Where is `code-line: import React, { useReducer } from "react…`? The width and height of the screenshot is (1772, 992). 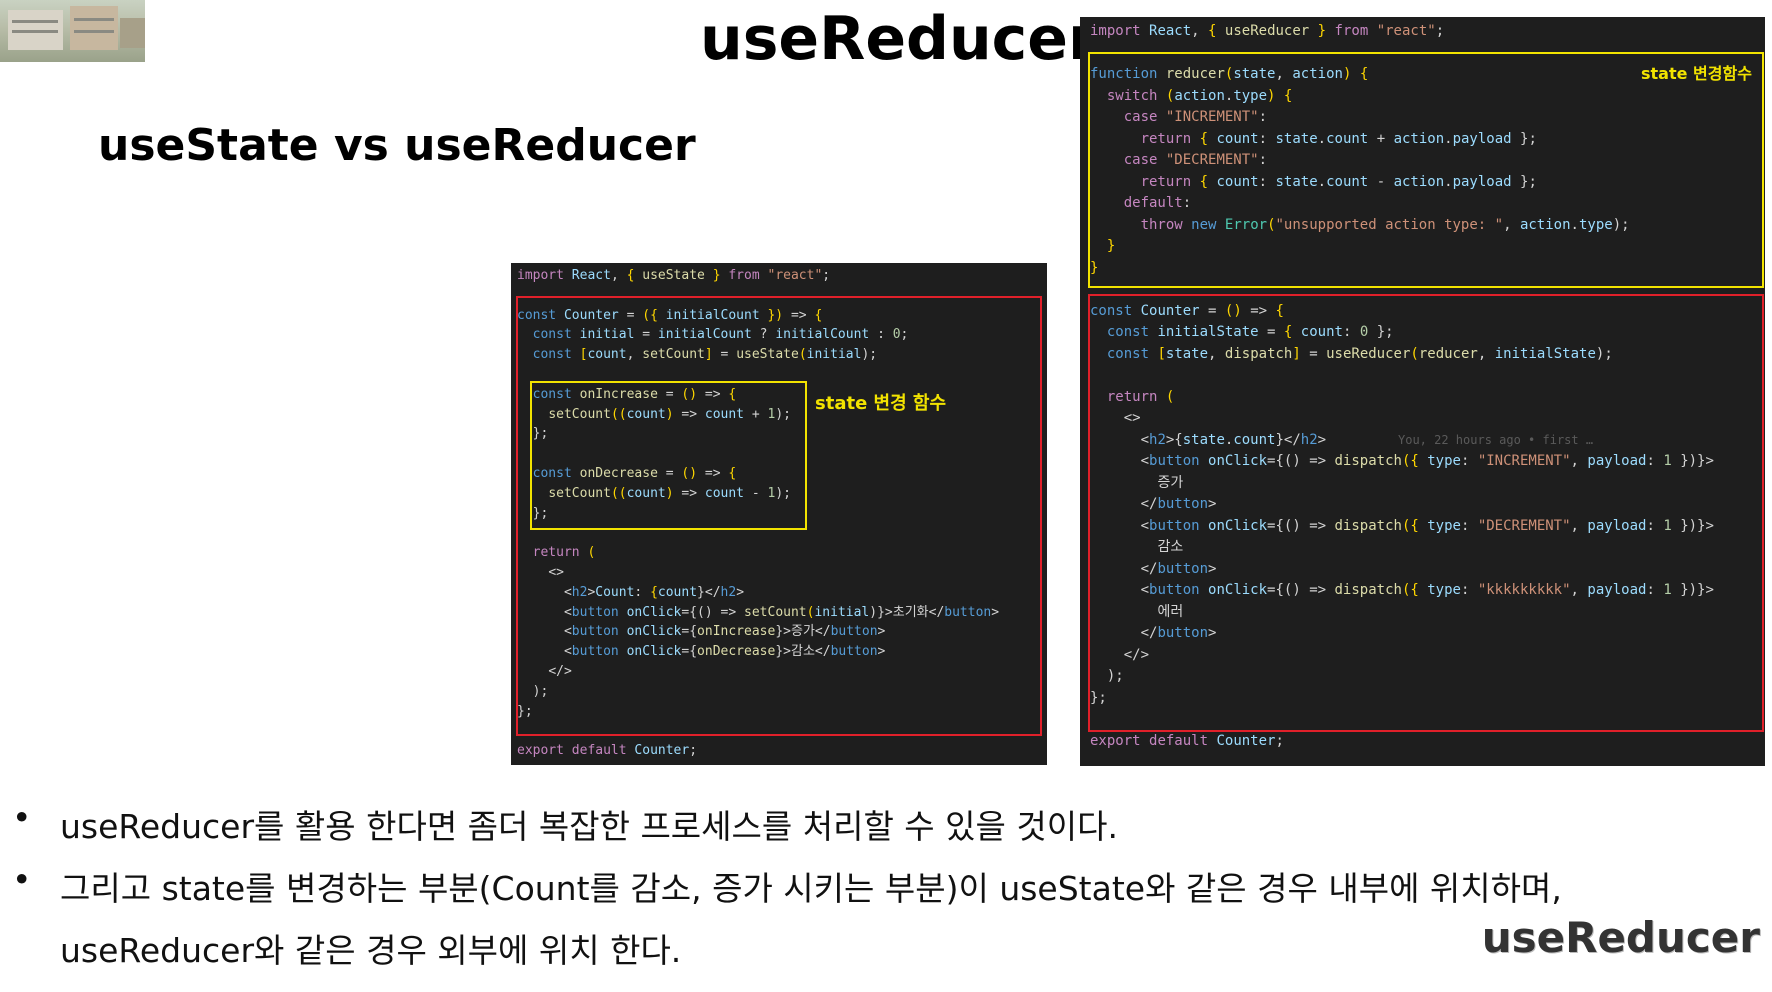 code-line: import React, { useReducer } from "react… is located at coordinates (1267, 31).